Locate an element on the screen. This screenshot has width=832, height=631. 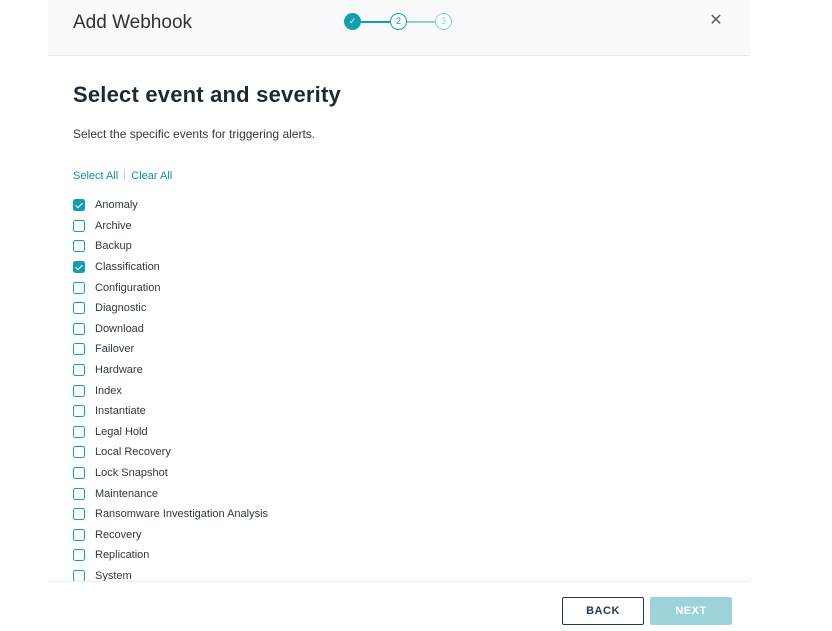
back-button: BACK is located at coordinates (603, 611).